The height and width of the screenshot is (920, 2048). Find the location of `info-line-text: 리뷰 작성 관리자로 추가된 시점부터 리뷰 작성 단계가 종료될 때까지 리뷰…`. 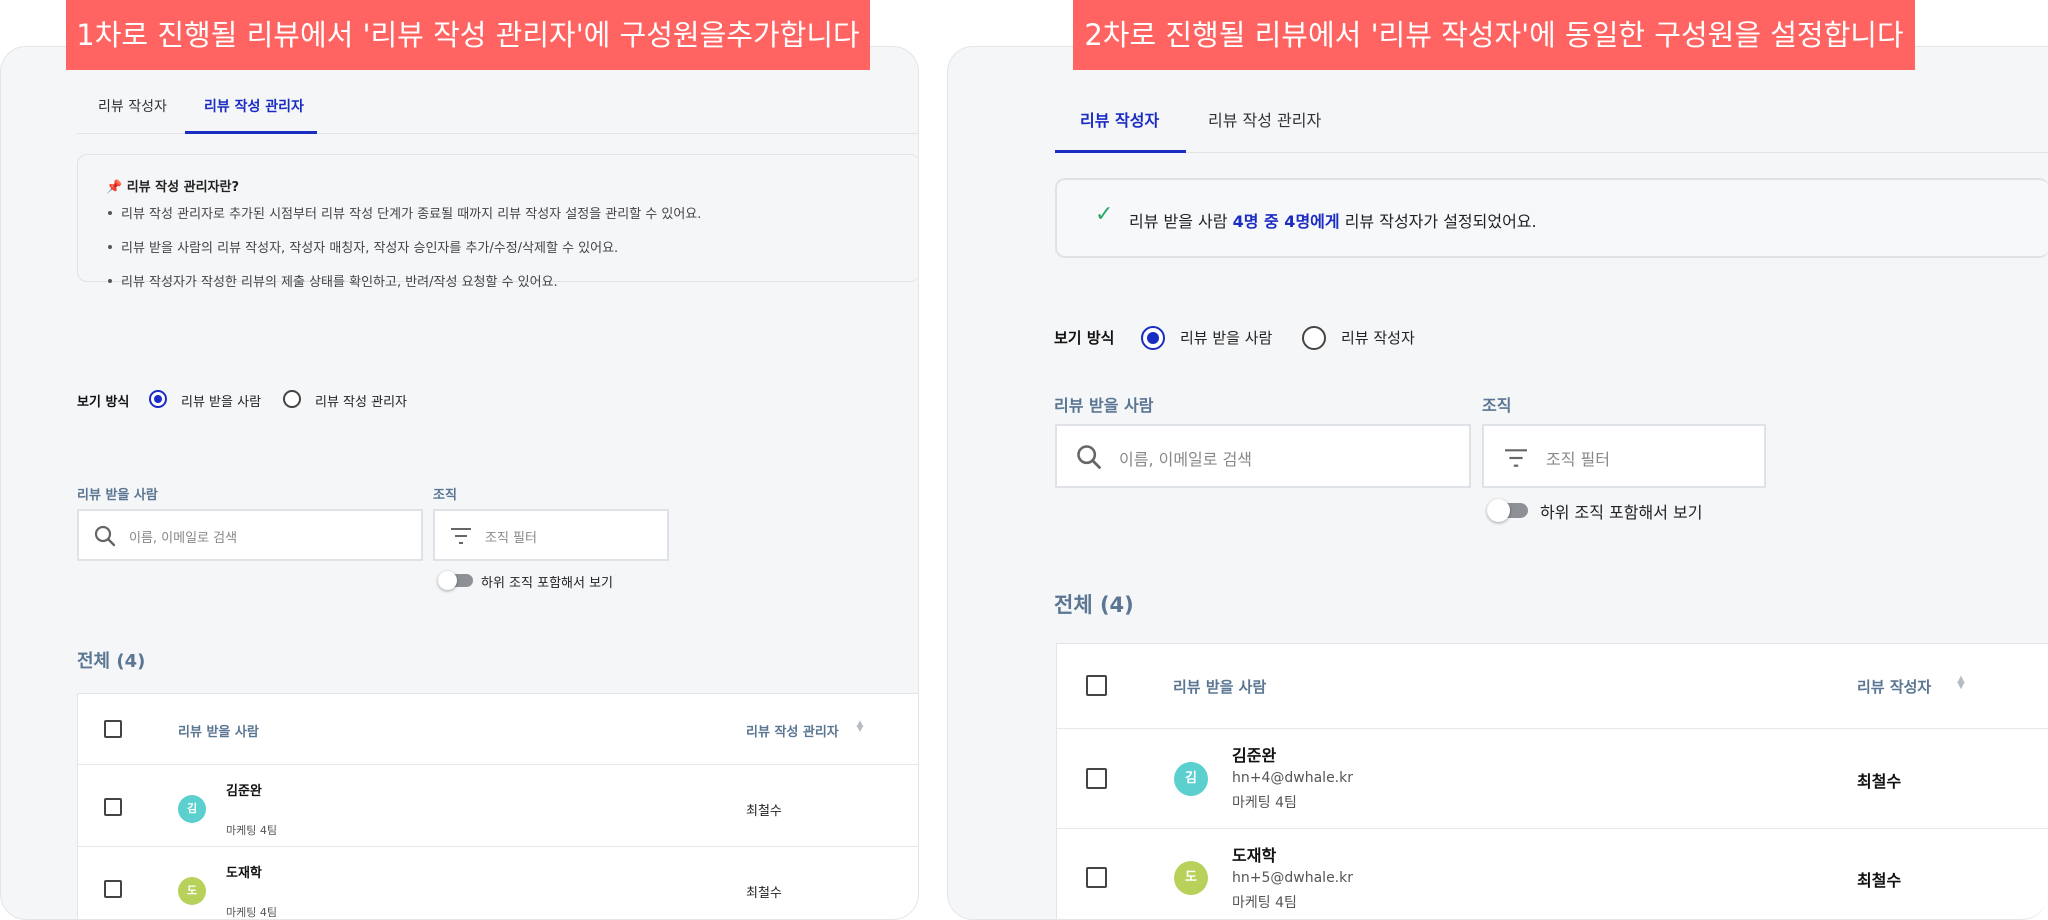

info-line-text: 리뷰 작성 관리자로 추가된 시점부터 리뷰 작성 단계가 종료될 때까지 리뷰… is located at coordinates (411, 214).